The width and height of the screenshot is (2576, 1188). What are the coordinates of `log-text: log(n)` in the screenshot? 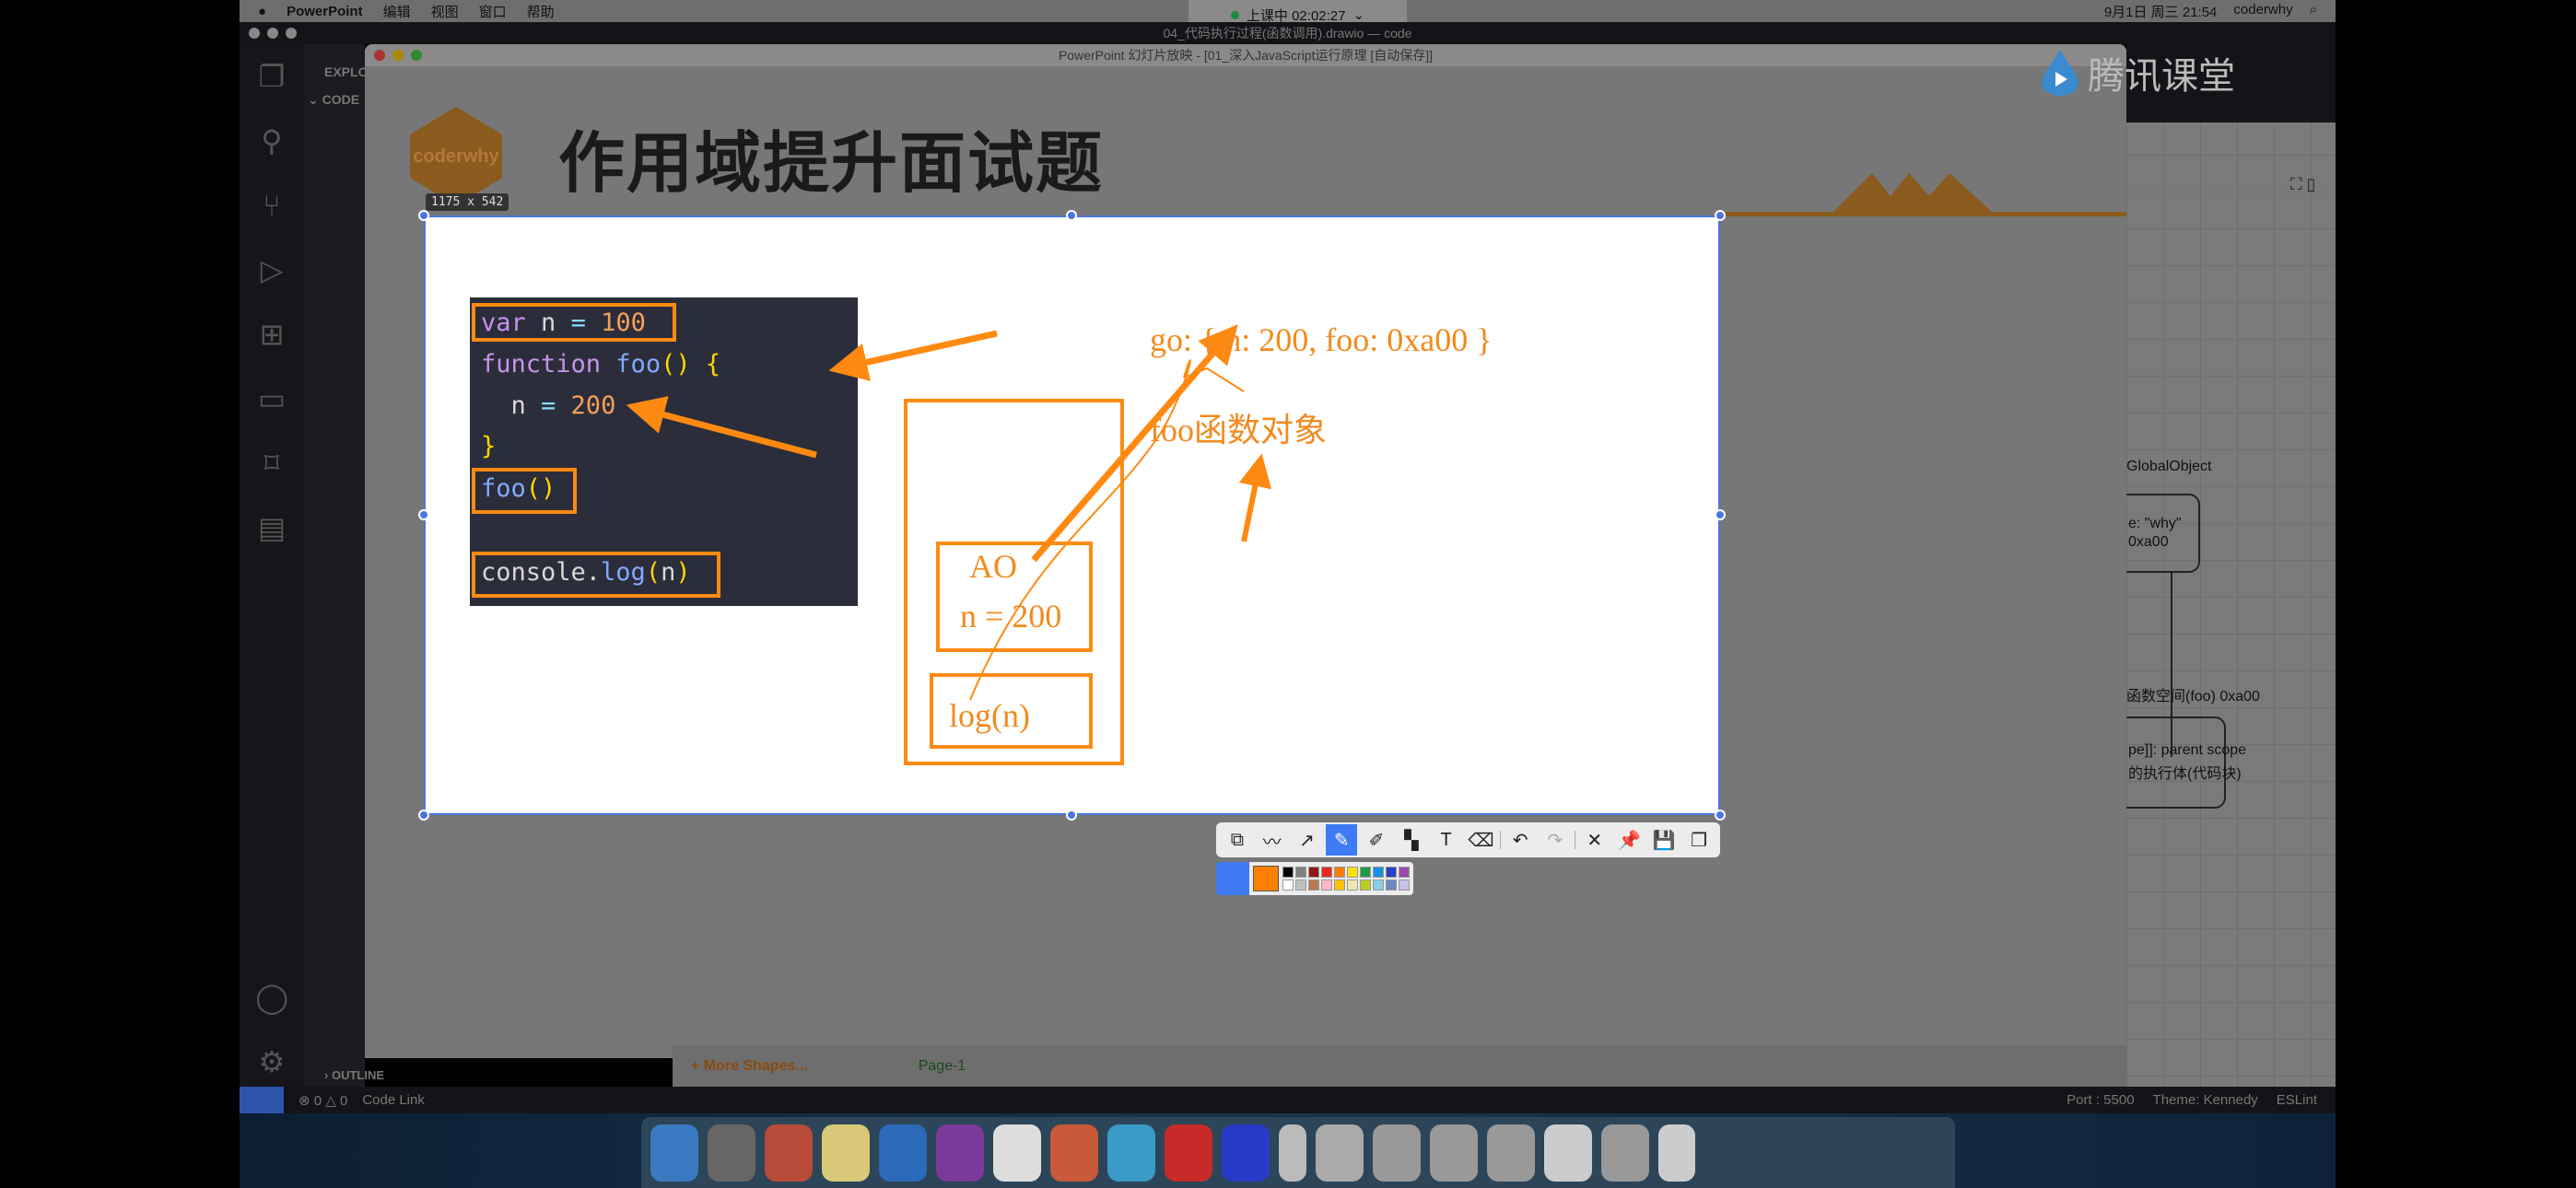 It's located at (989, 715).